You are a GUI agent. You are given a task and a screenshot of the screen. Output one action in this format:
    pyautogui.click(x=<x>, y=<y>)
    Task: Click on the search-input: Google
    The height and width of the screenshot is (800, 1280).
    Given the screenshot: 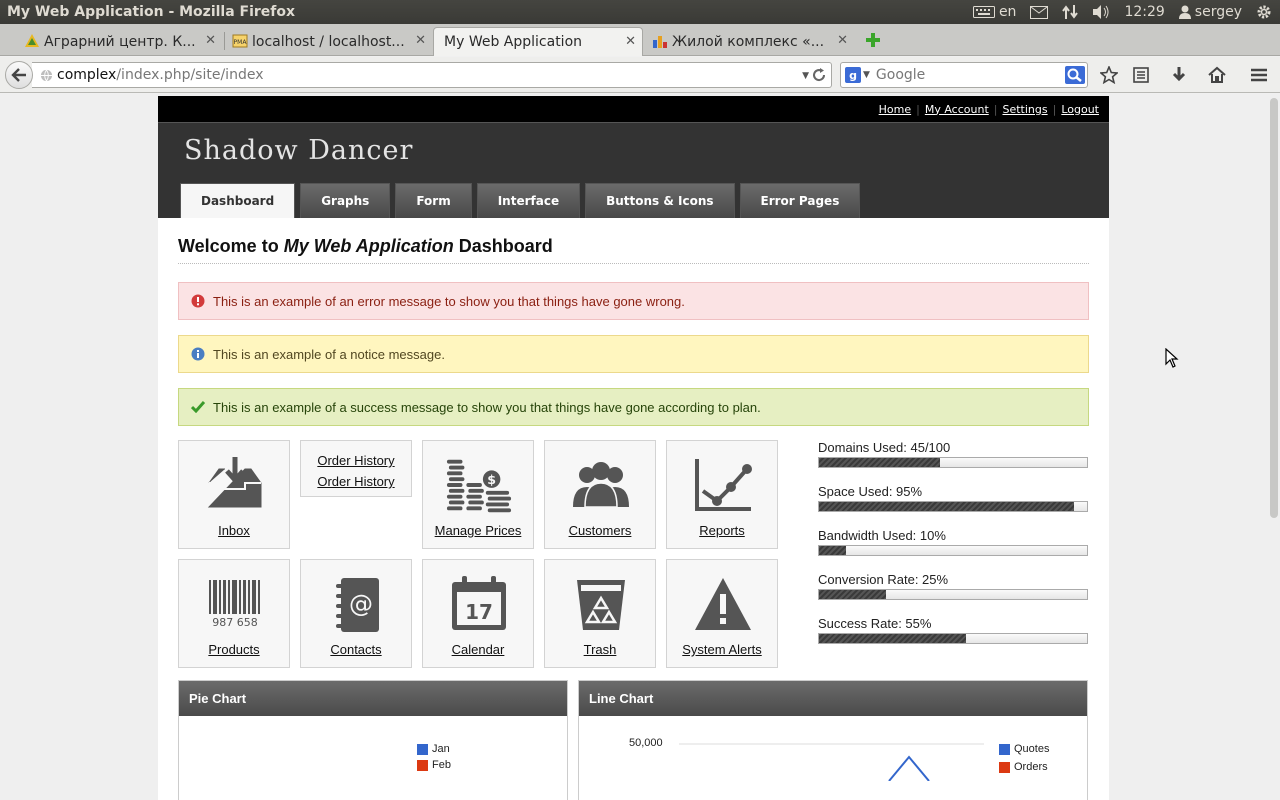 What is the action you would take?
    pyautogui.click(x=900, y=75)
    